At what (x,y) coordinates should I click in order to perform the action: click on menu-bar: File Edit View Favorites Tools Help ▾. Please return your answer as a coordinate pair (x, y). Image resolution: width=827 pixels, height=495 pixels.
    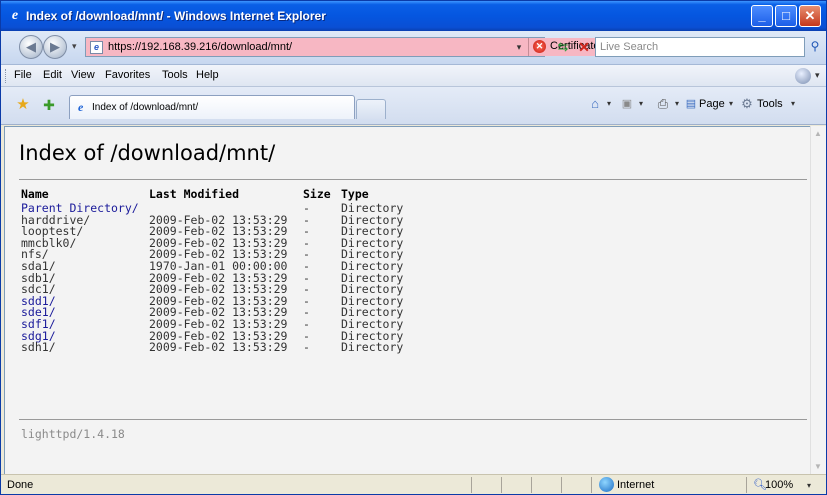
    Looking at the image, I should click on (413, 76).